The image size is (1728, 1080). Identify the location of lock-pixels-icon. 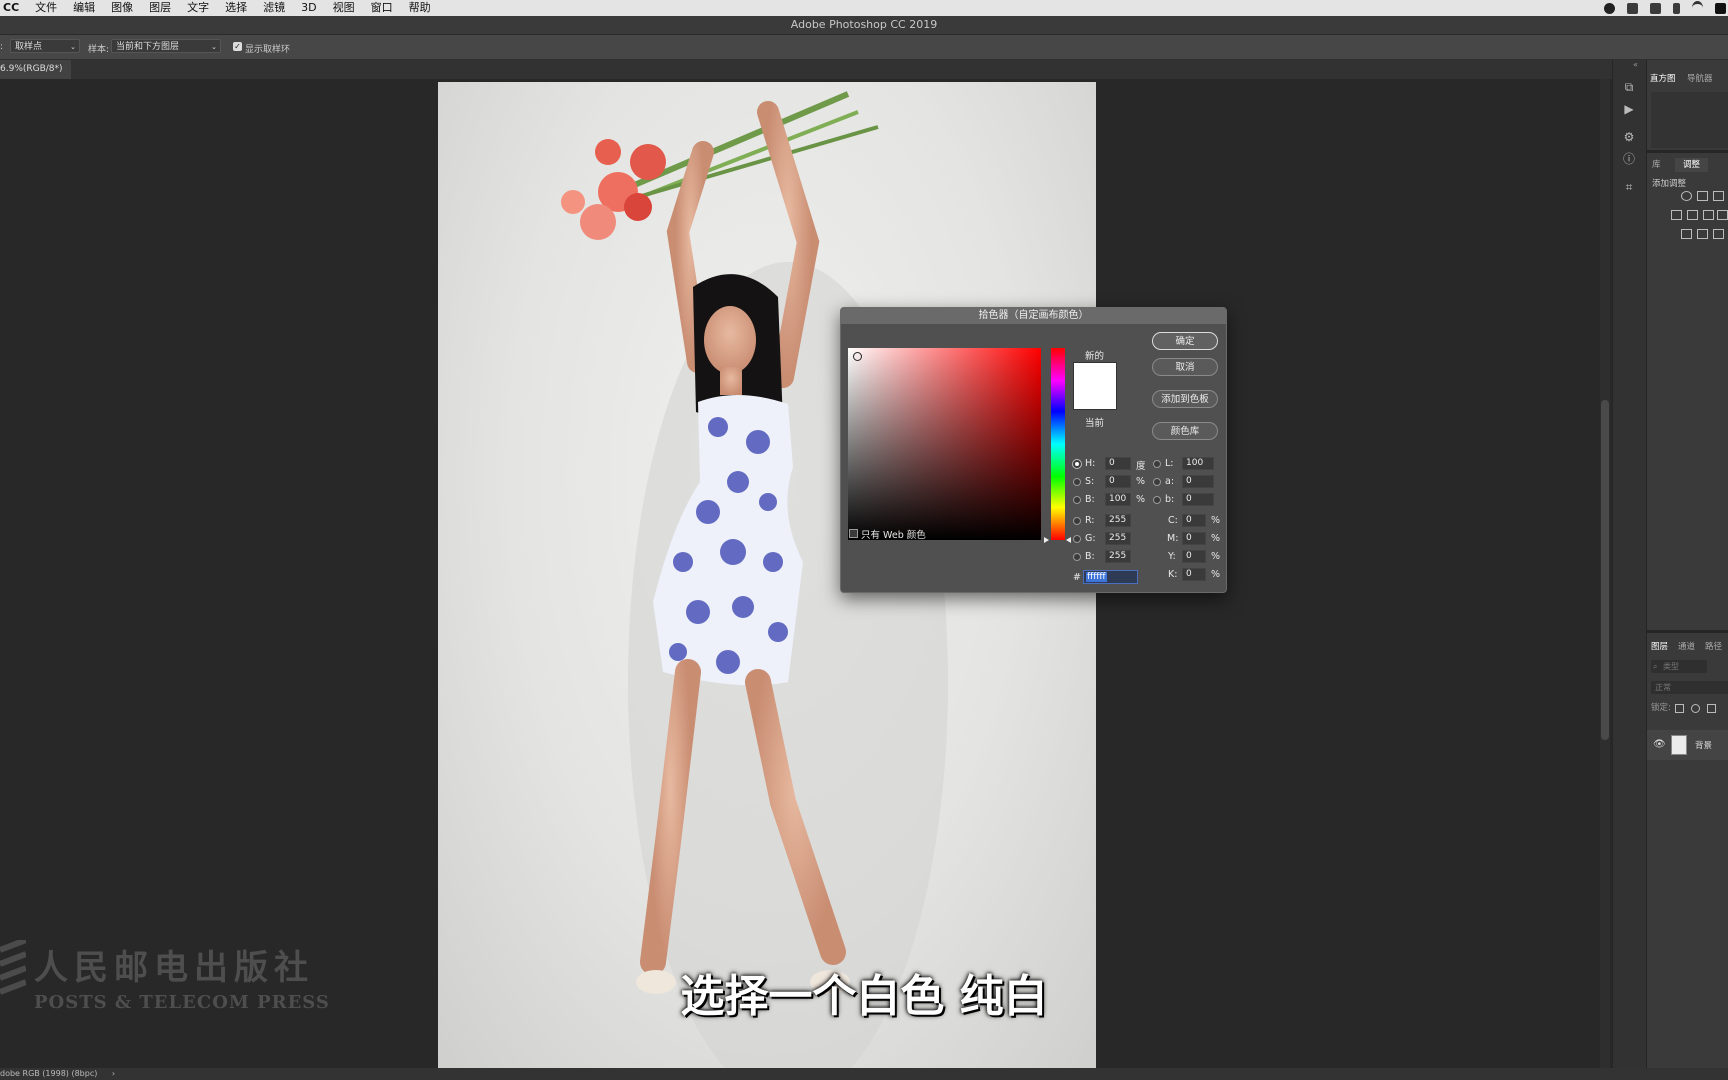
(1695, 708).